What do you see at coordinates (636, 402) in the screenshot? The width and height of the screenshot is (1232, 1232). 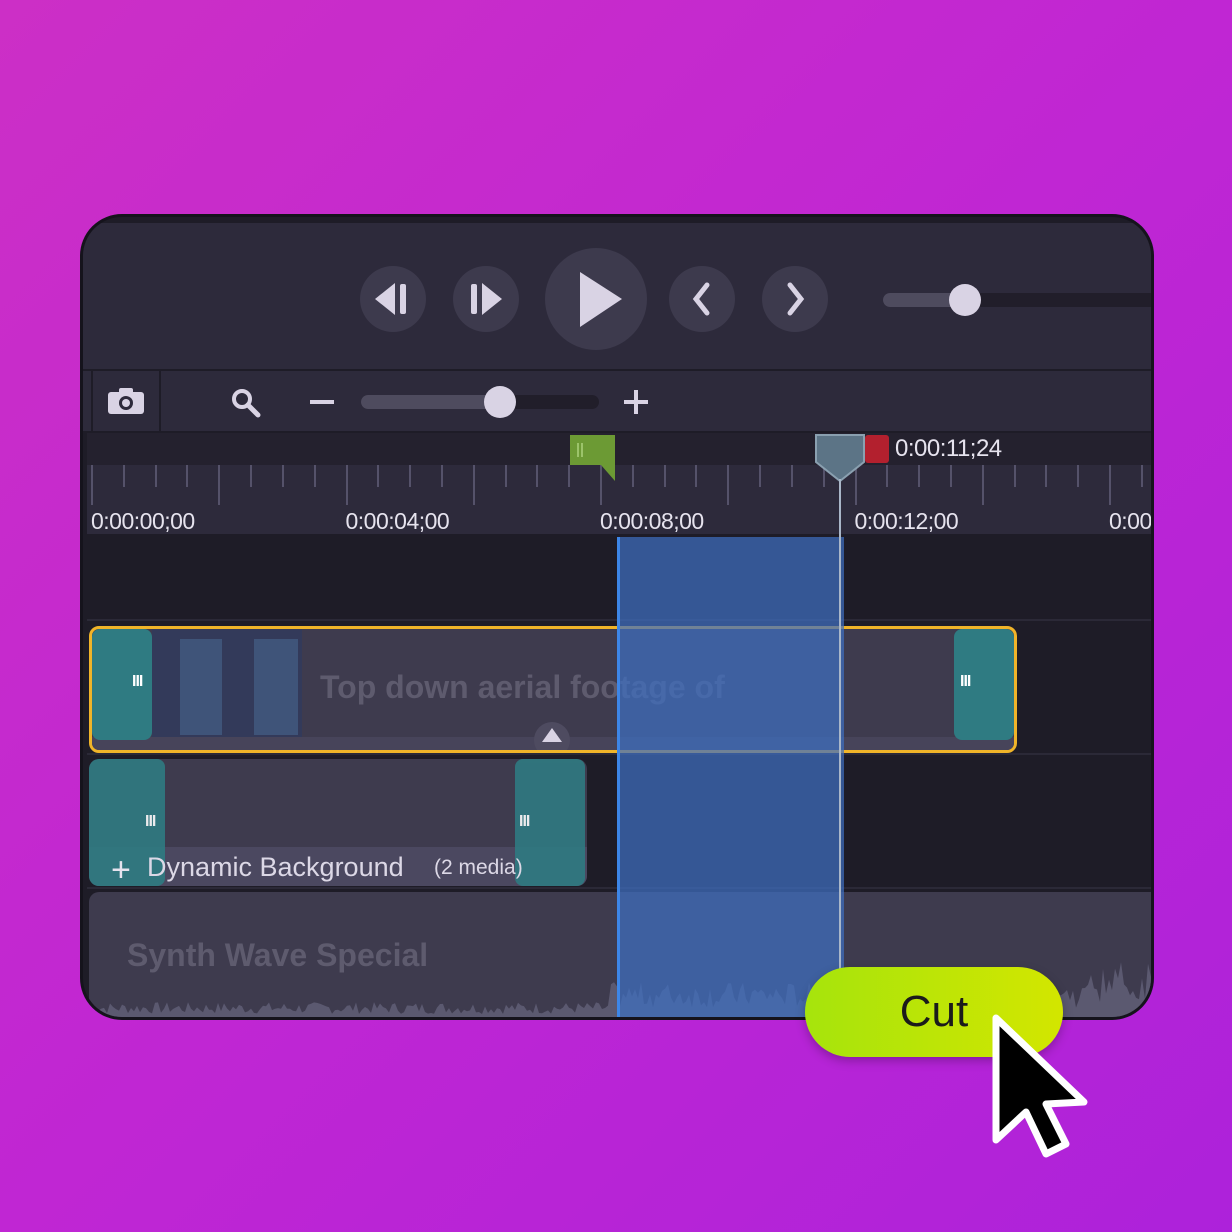 I see `zoom-in-button` at bounding box center [636, 402].